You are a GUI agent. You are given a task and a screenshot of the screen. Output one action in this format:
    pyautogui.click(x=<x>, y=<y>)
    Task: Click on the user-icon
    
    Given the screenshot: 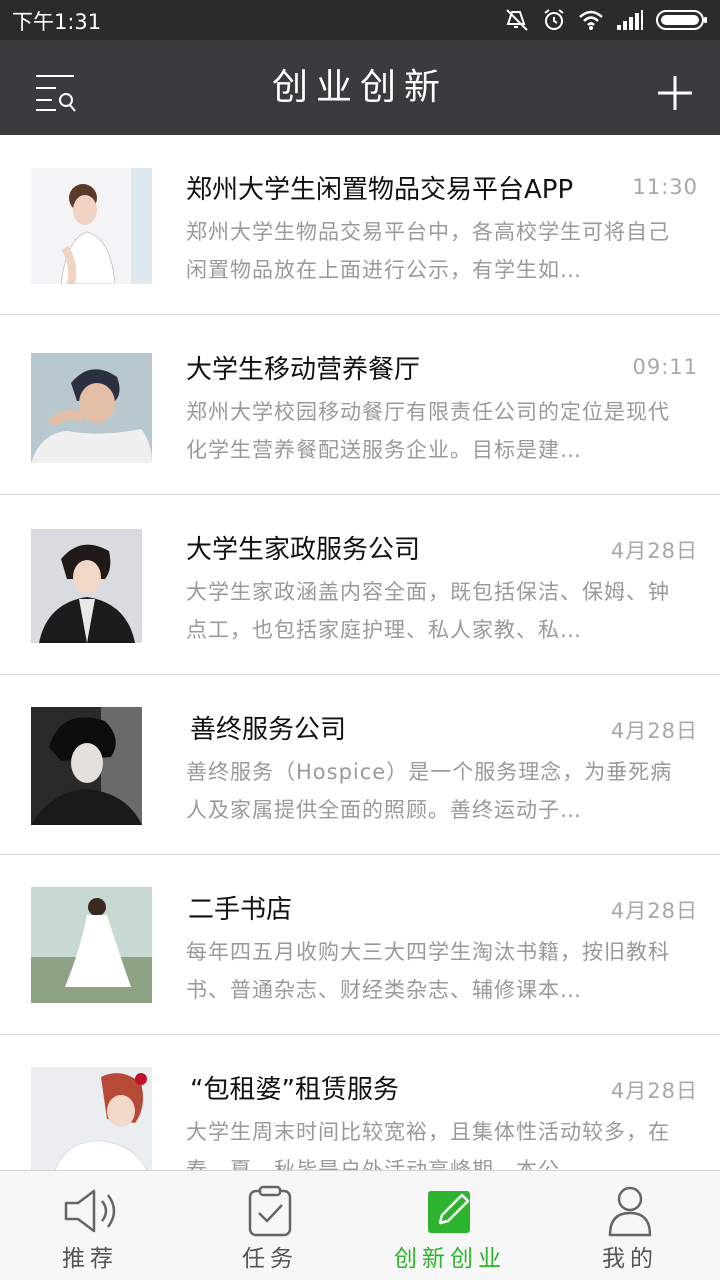 What is the action you would take?
    pyautogui.click(x=630, y=1211)
    